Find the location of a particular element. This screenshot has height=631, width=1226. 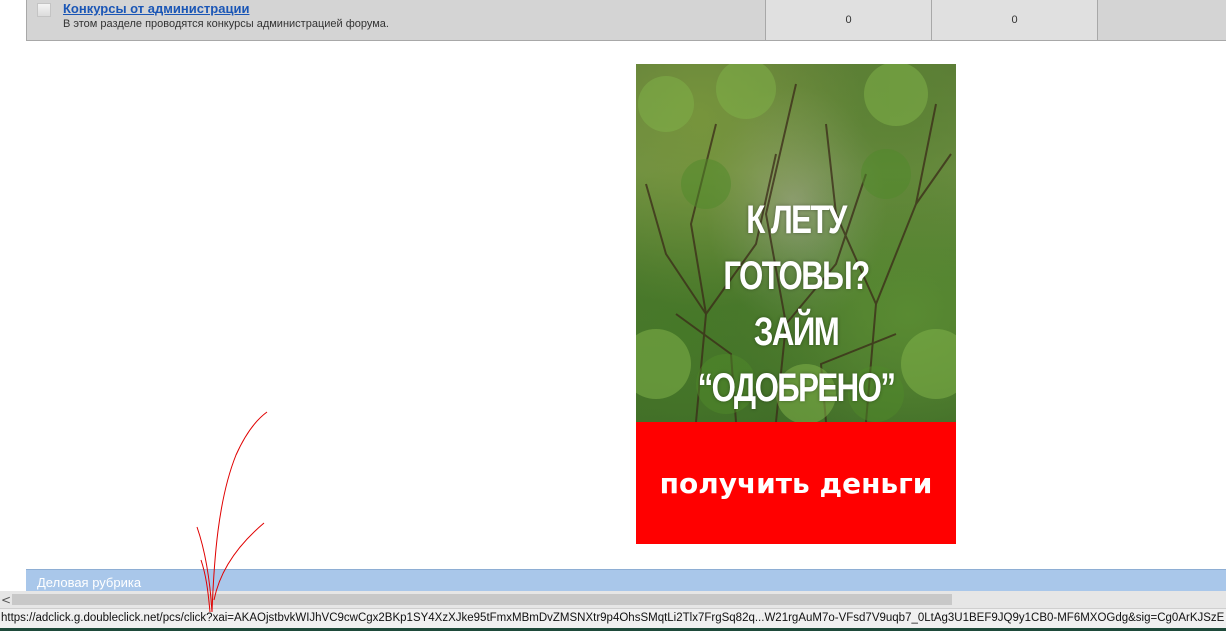

scroll-left-arrow-icon: < is located at coordinates (6, 599).